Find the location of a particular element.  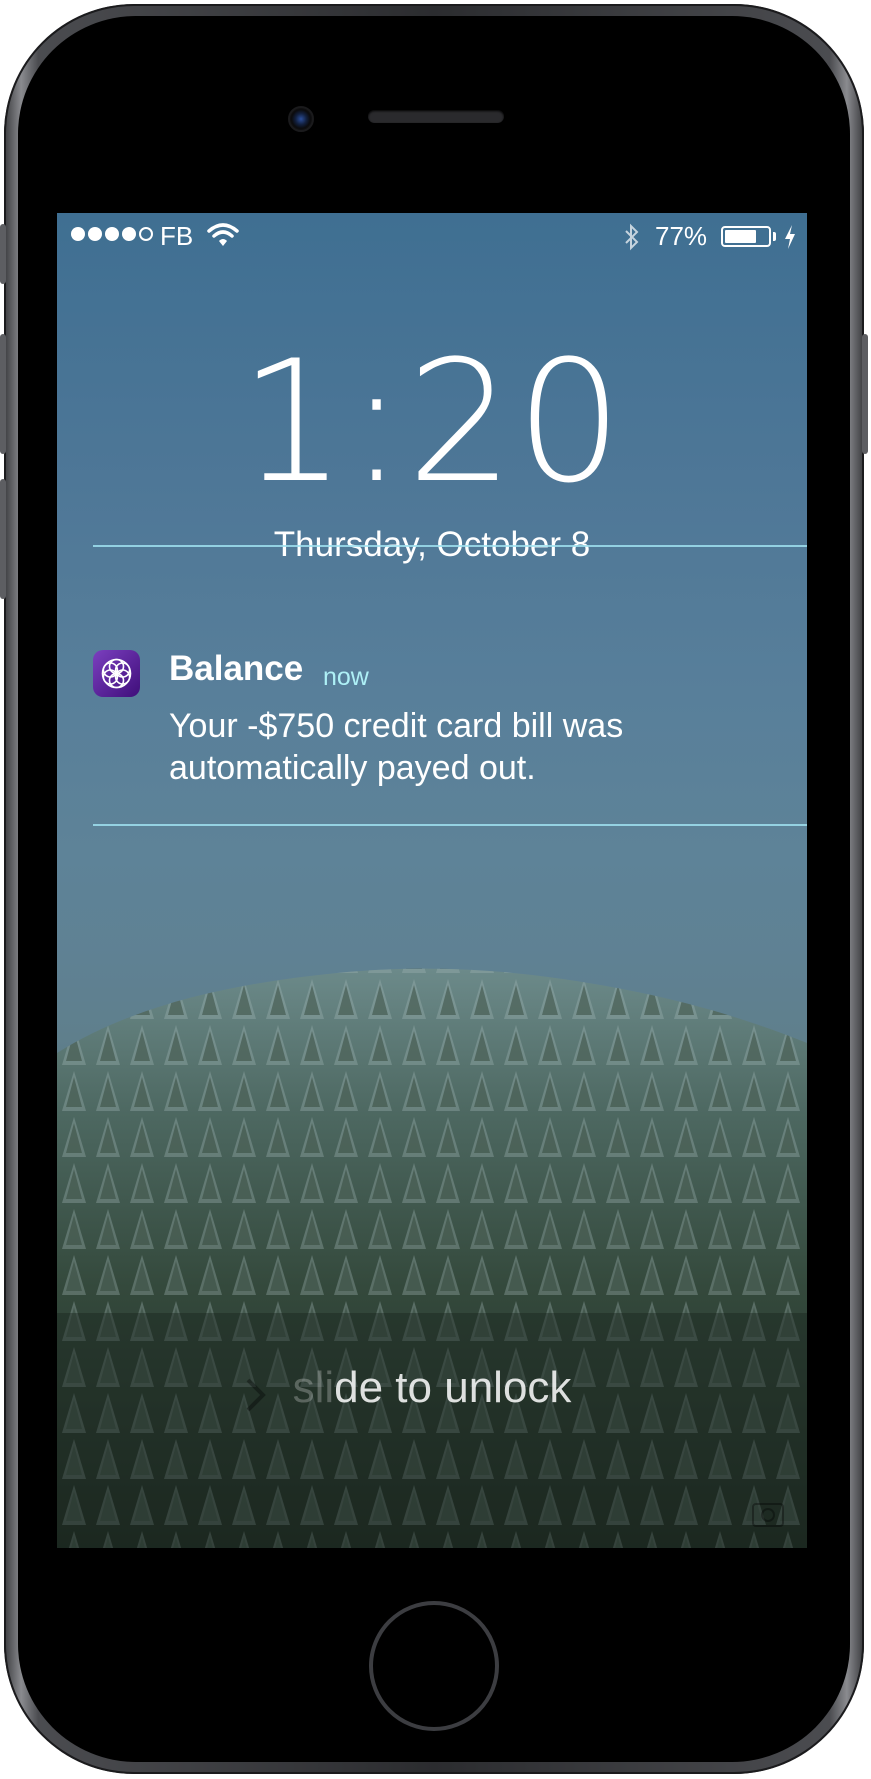

battery-icon is located at coordinates (746, 236).